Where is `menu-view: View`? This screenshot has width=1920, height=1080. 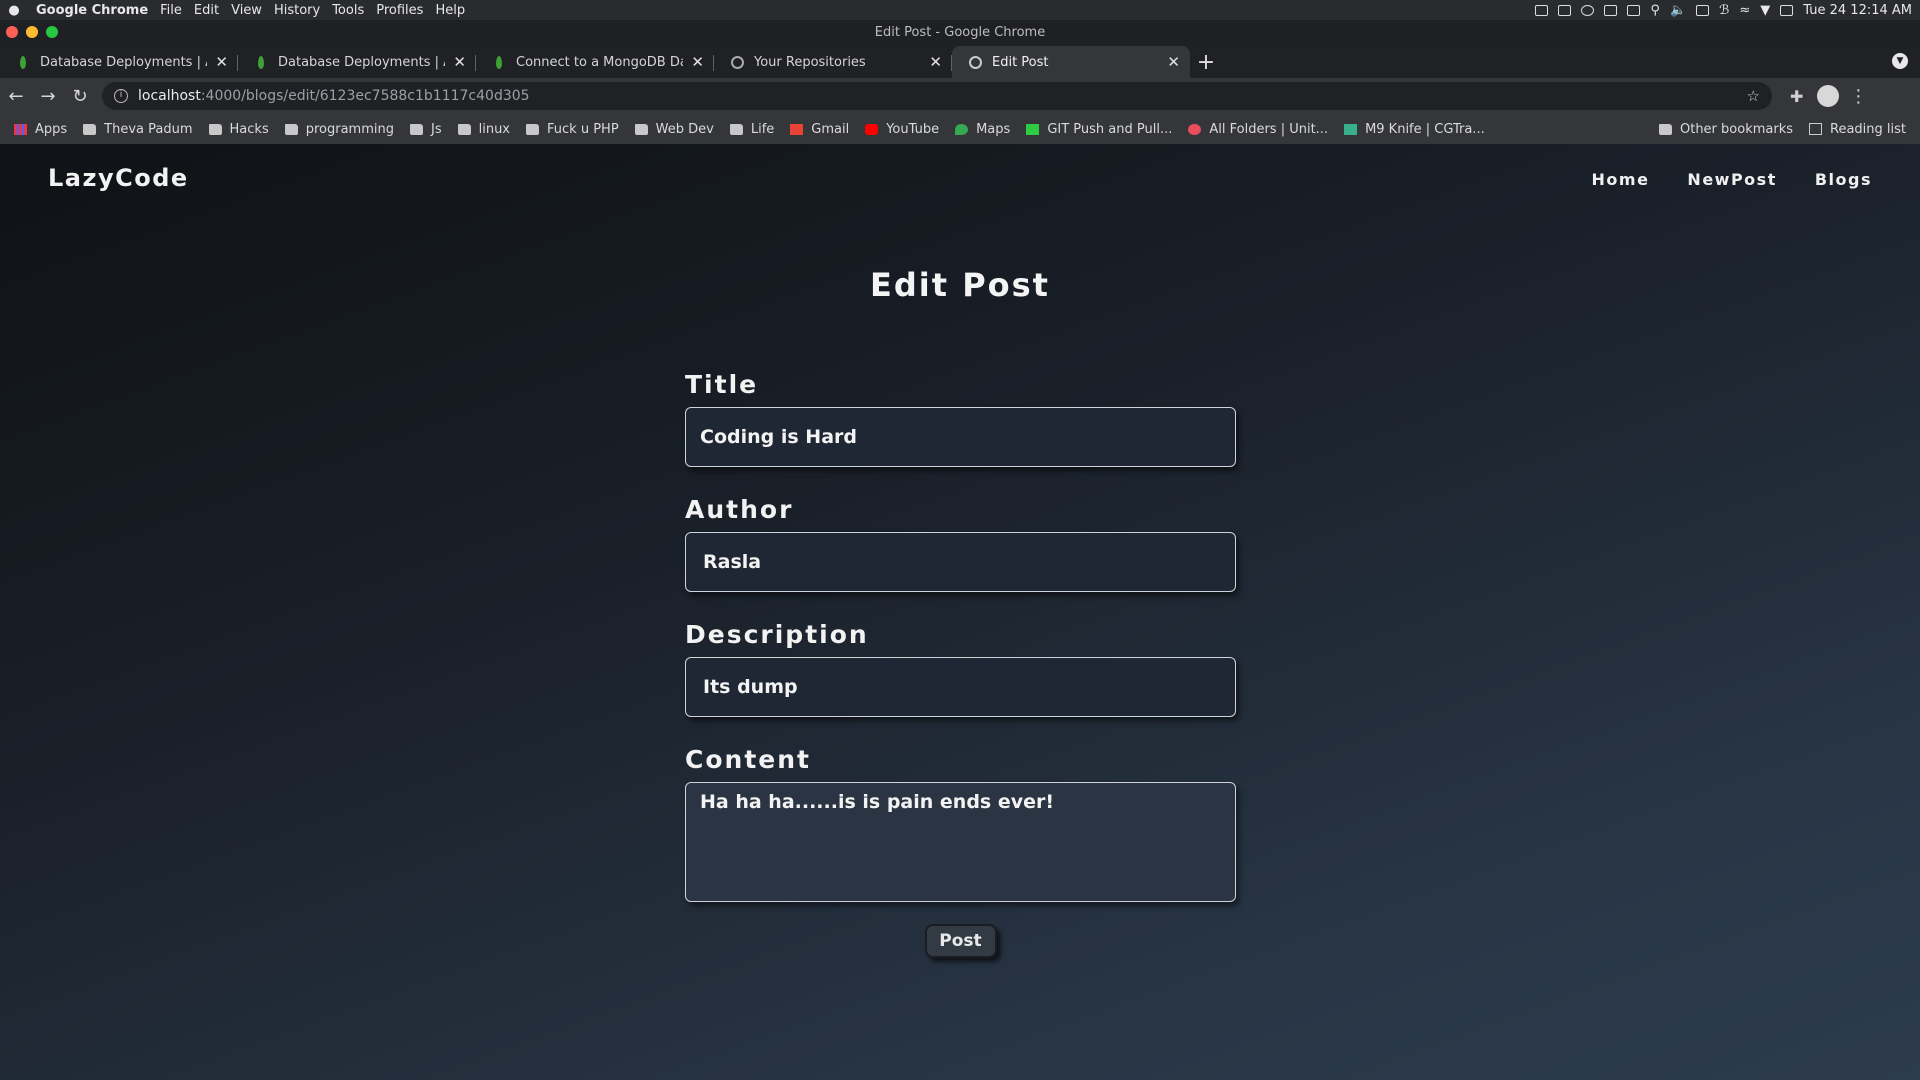 menu-view: View is located at coordinates (246, 10).